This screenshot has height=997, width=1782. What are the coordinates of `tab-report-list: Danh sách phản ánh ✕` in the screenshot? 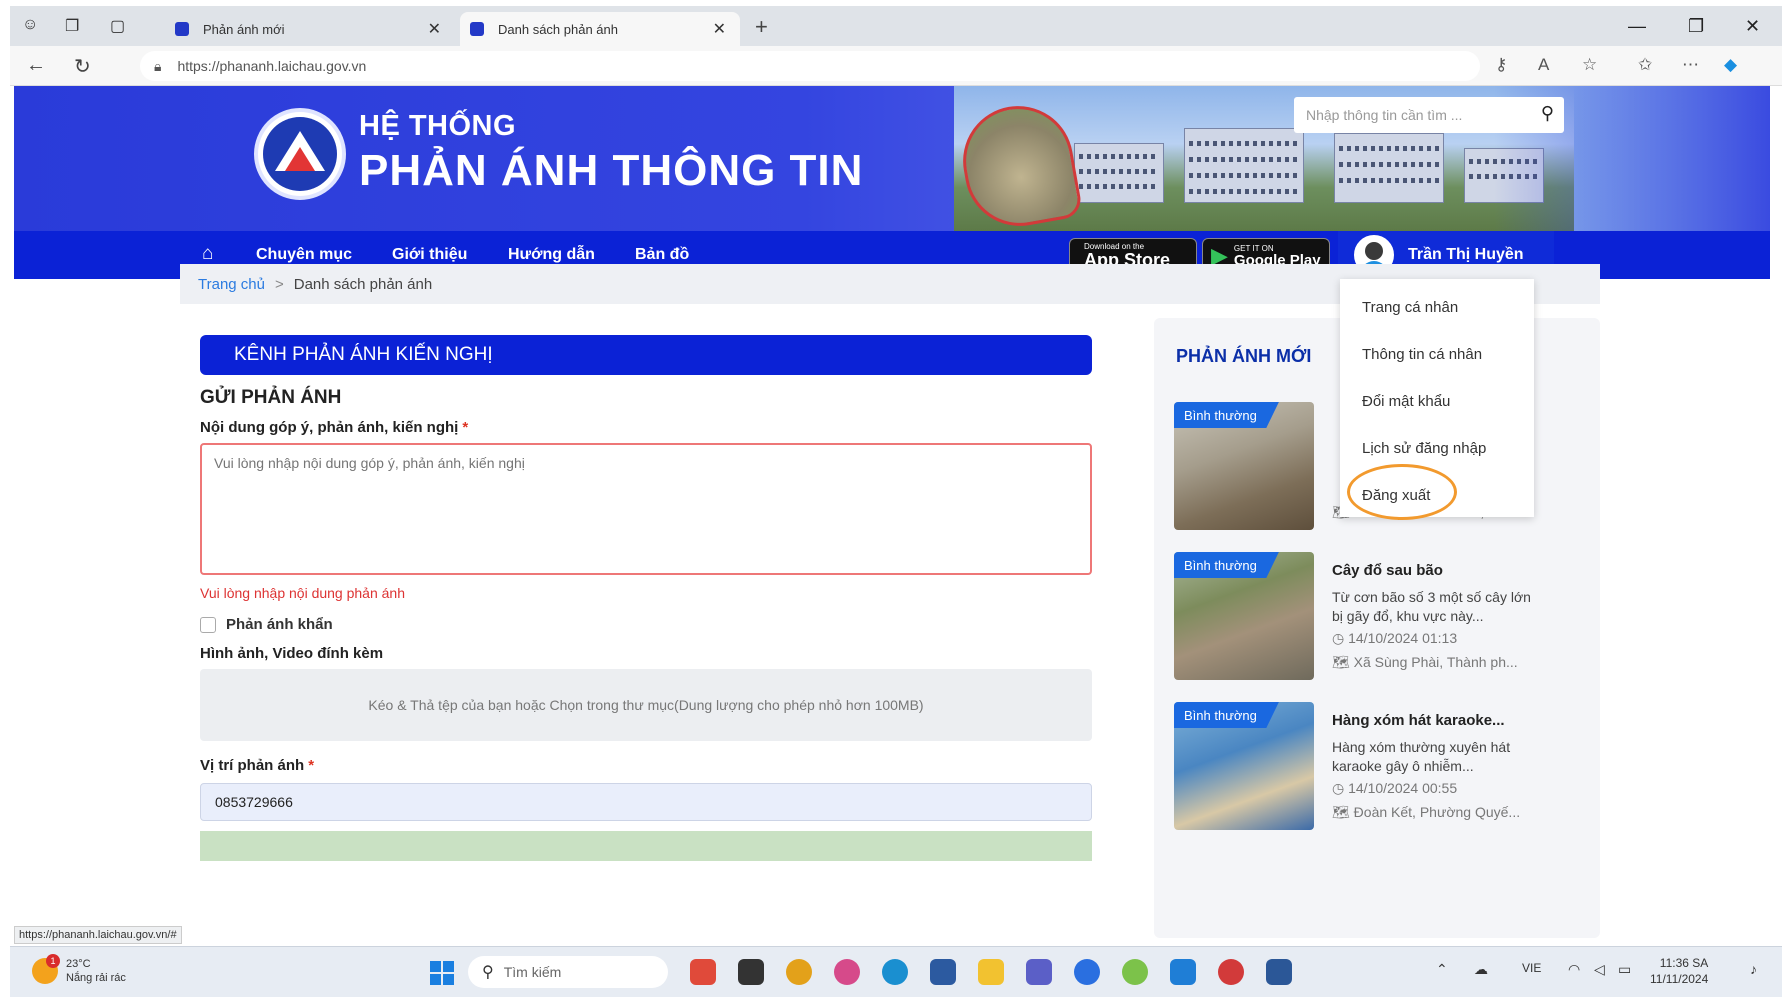 It's located at (600, 29).